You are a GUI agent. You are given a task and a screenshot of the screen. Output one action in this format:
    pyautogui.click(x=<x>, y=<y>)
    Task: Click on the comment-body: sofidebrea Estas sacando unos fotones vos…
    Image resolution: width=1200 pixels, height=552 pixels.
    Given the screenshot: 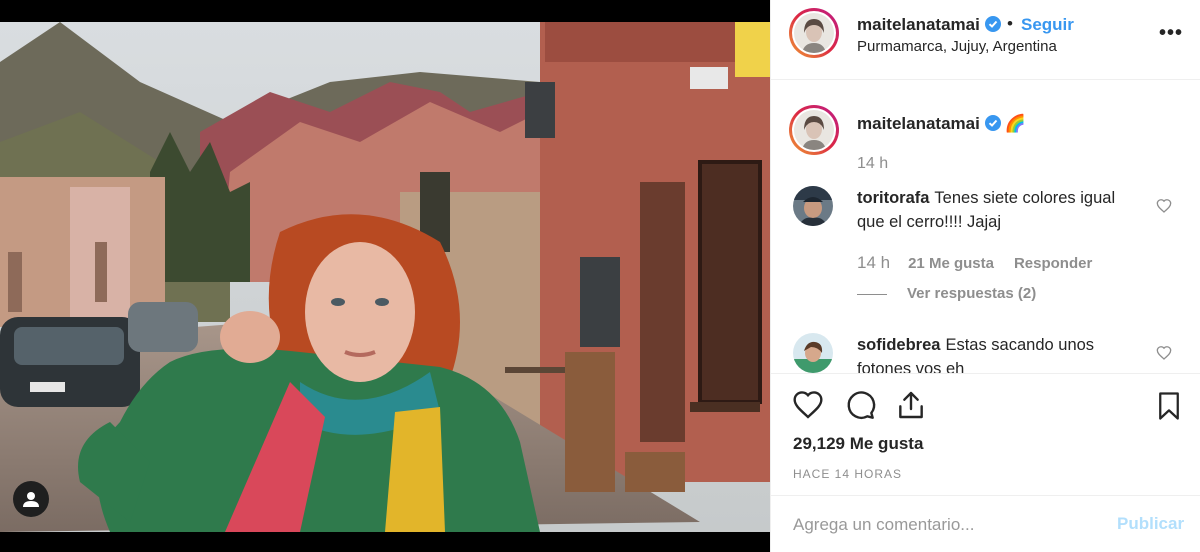 What is the action you would take?
    pyautogui.click(x=1002, y=353)
    